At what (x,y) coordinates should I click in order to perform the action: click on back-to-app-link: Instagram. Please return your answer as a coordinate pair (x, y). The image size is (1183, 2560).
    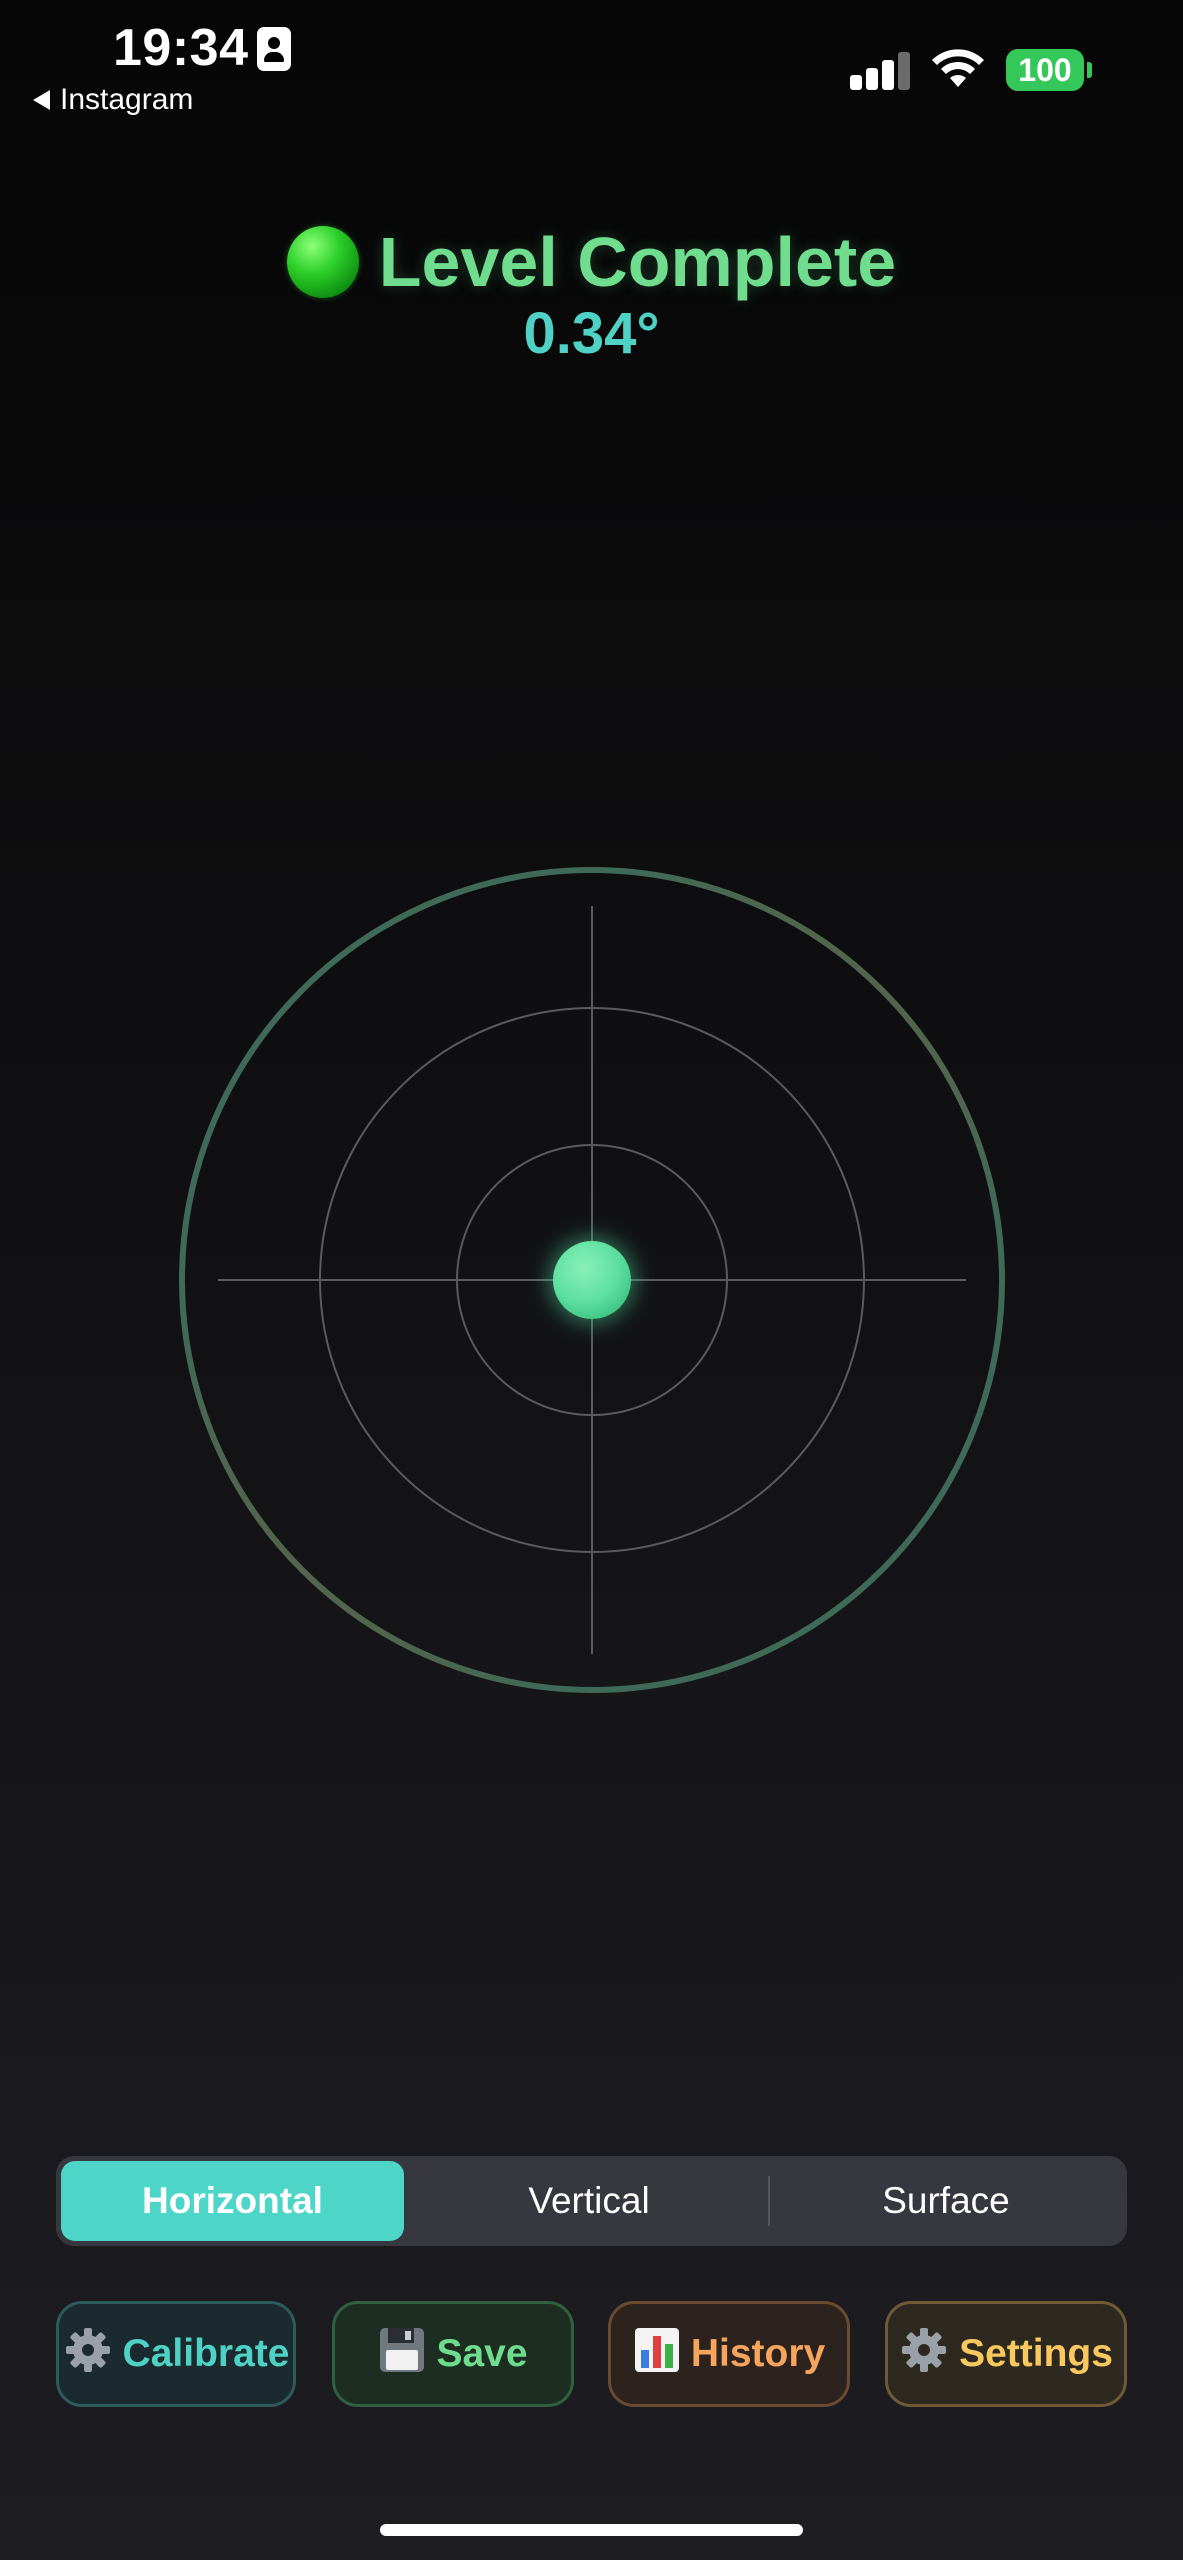
    Looking at the image, I should click on (113, 100).